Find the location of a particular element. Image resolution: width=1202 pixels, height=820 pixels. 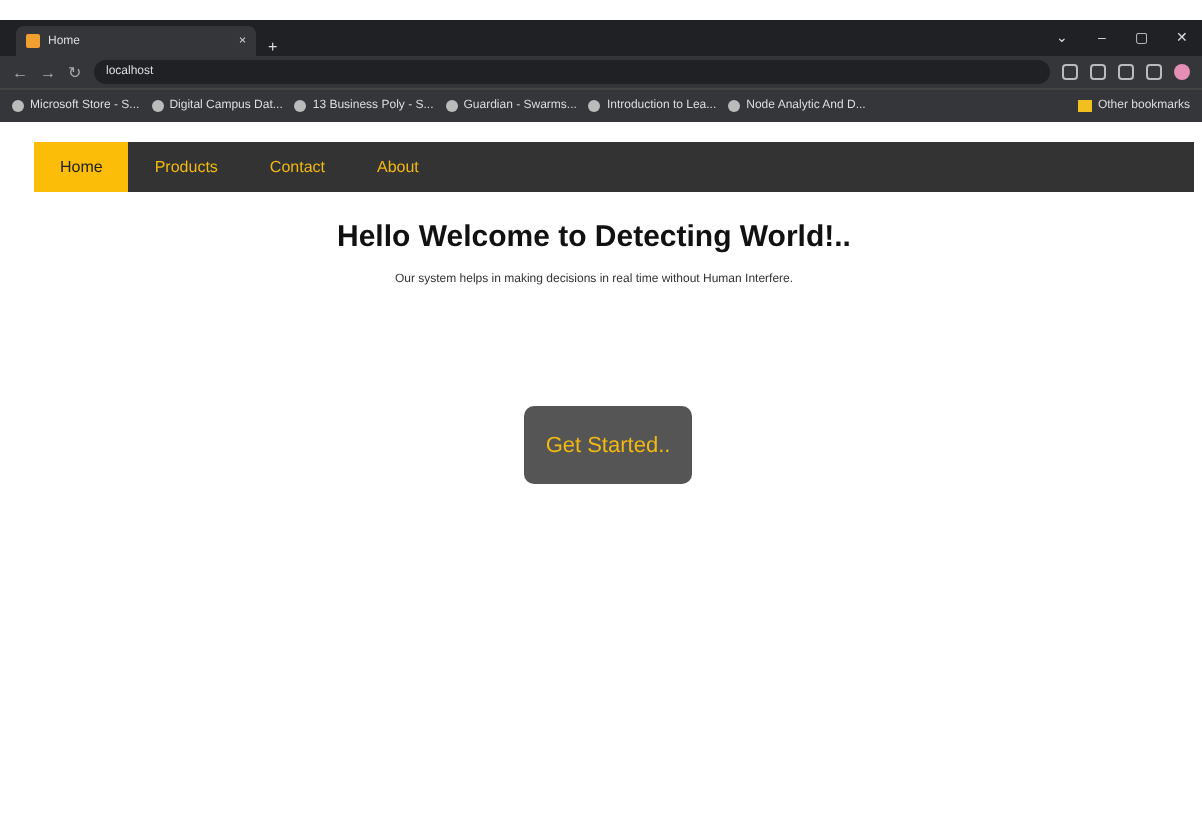

avatar-icon is located at coordinates (1182, 72).